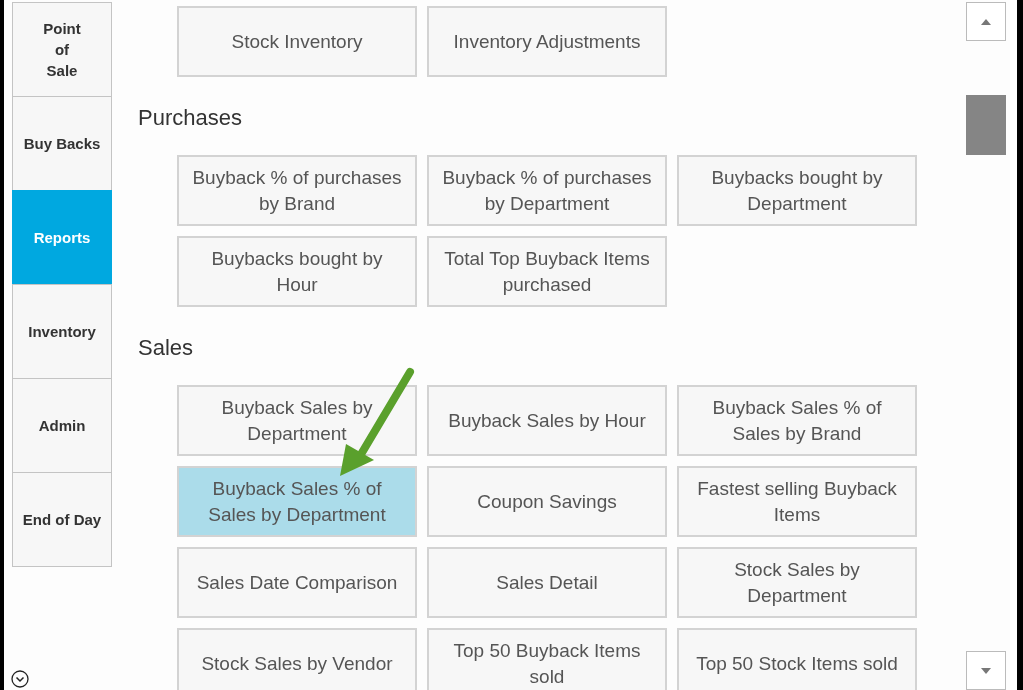  What do you see at coordinates (190, 118) in the screenshot?
I see `section-heading: Purchases` at bounding box center [190, 118].